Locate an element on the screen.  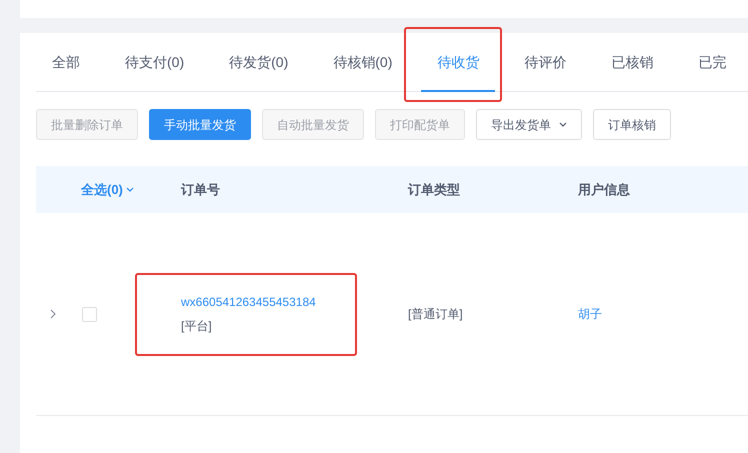
order-type: [普通订单] is located at coordinates (436, 314).